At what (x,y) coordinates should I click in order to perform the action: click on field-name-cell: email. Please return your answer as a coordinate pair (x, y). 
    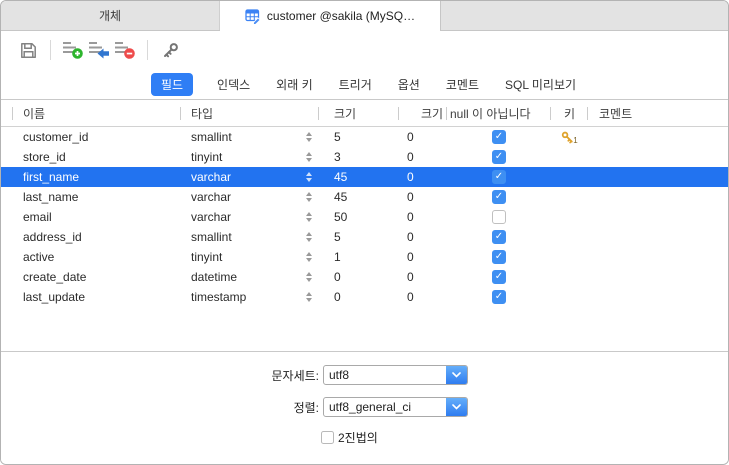
    Looking at the image, I should click on (97, 217).